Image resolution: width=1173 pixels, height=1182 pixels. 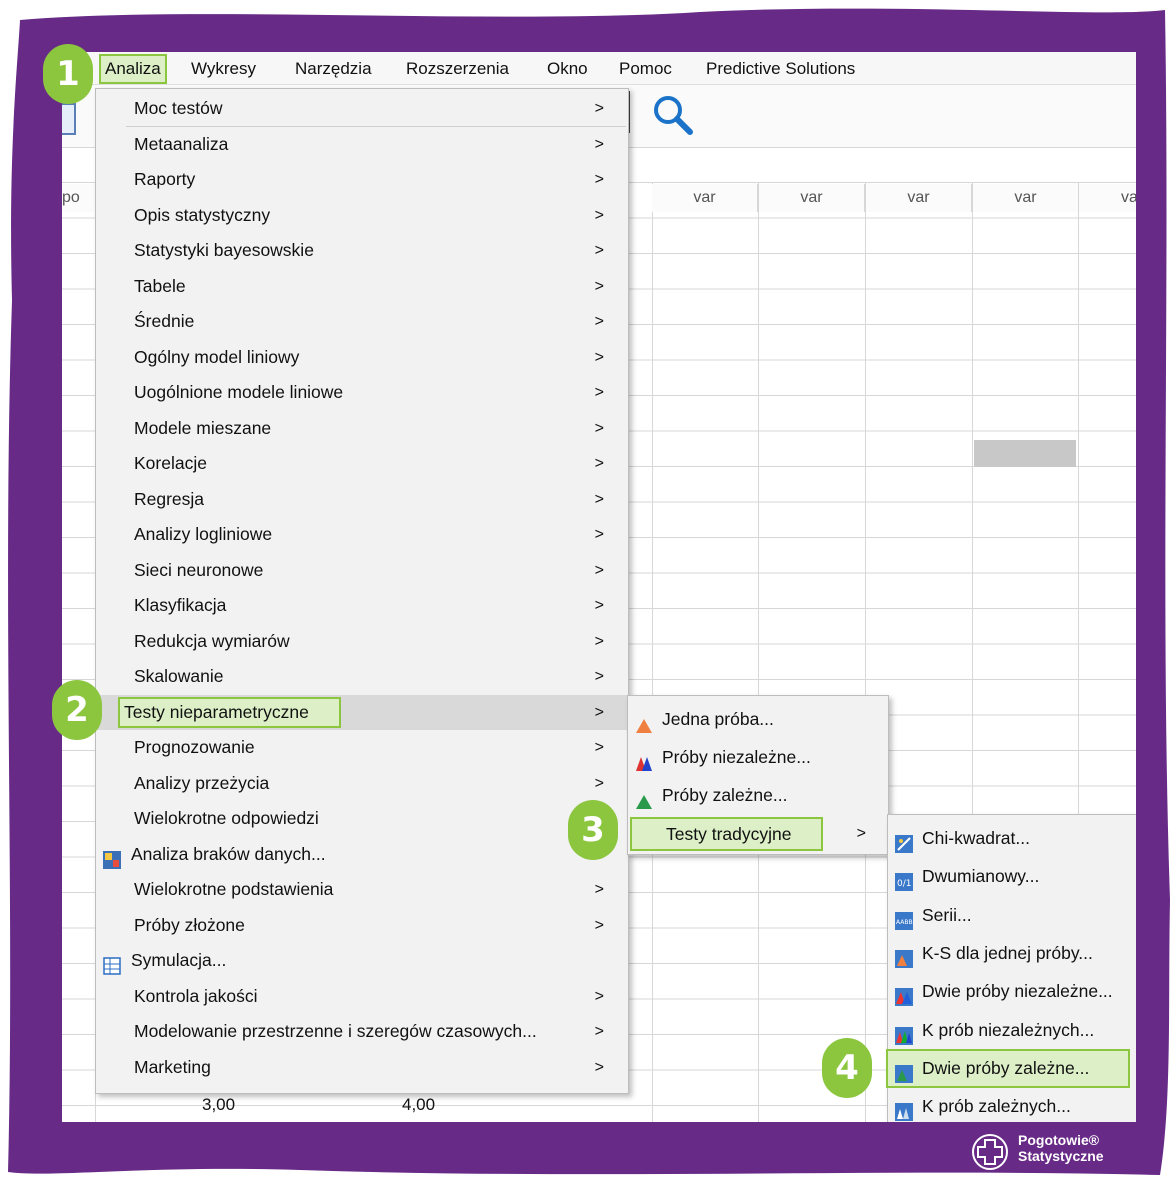 What do you see at coordinates (196, 995) in the screenshot?
I see `menu-item-label: Kontrola jakości` at bounding box center [196, 995].